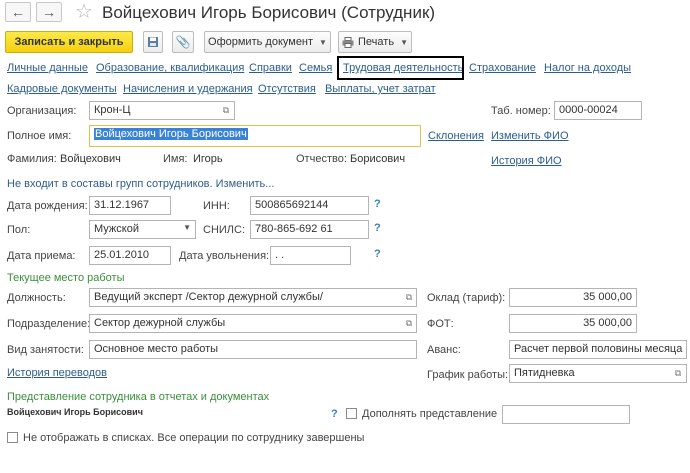 The image size is (690, 473). Describe the element at coordinates (526, 161) in the screenshot. I see `istoria-fio-link: История ФИО` at that location.